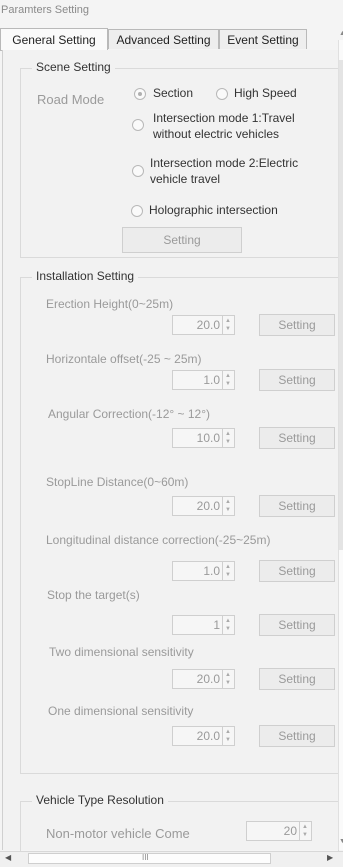 This screenshot has width=343, height=867. I want to click on one-dimensional-sensitivity-spin-arrows: ▲ ▼, so click(228, 736).